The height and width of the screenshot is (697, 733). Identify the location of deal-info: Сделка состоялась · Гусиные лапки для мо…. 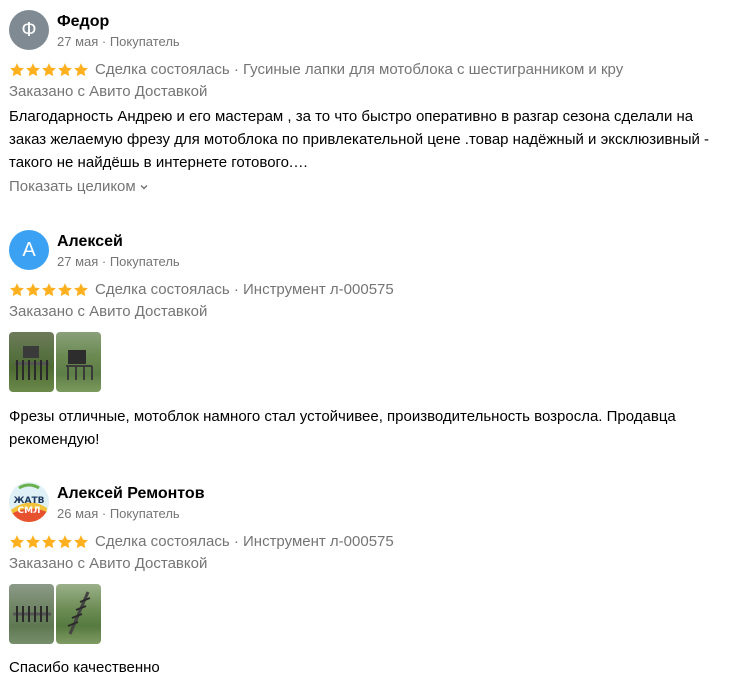
(359, 69).